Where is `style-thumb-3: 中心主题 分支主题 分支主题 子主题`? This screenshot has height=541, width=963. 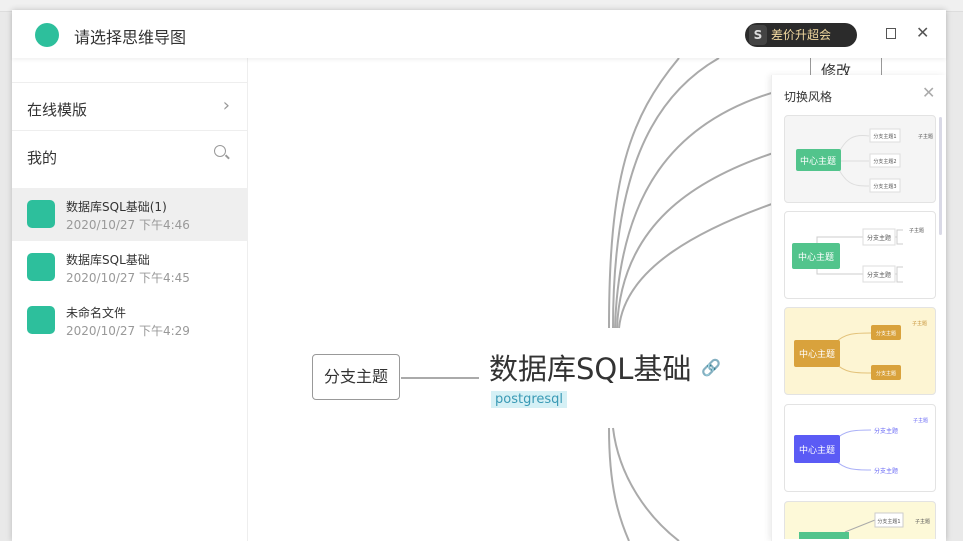 style-thumb-3: 中心主题 分支主题 分支主题 子主题 is located at coordinates (860, 351).